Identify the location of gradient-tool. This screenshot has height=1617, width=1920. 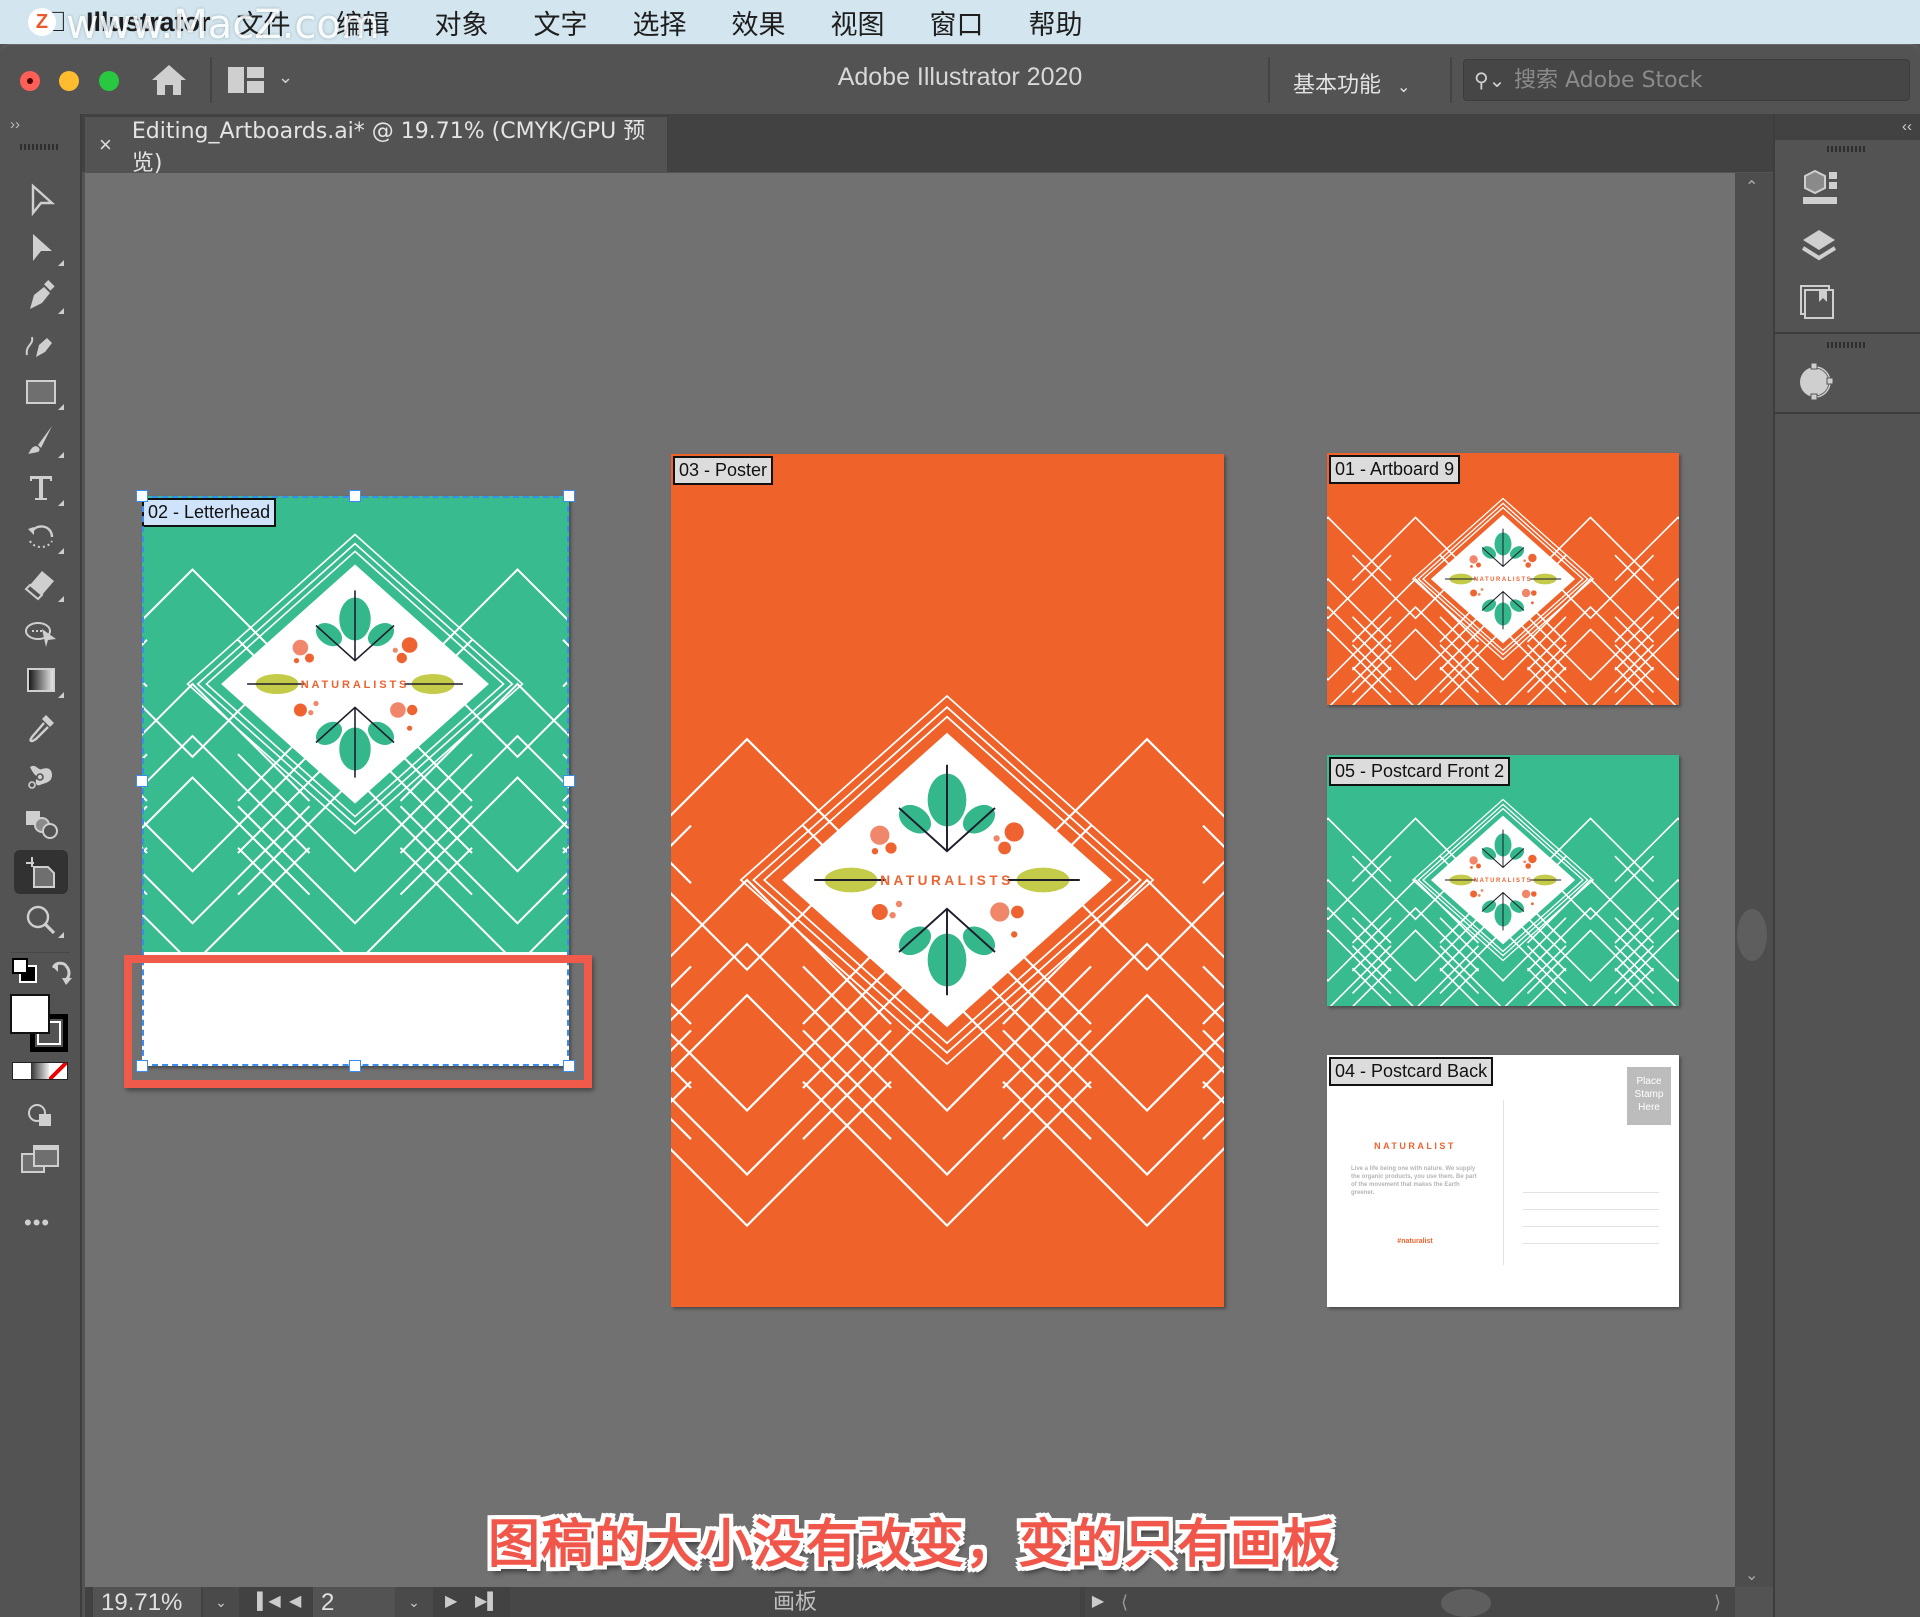
(41, 680).